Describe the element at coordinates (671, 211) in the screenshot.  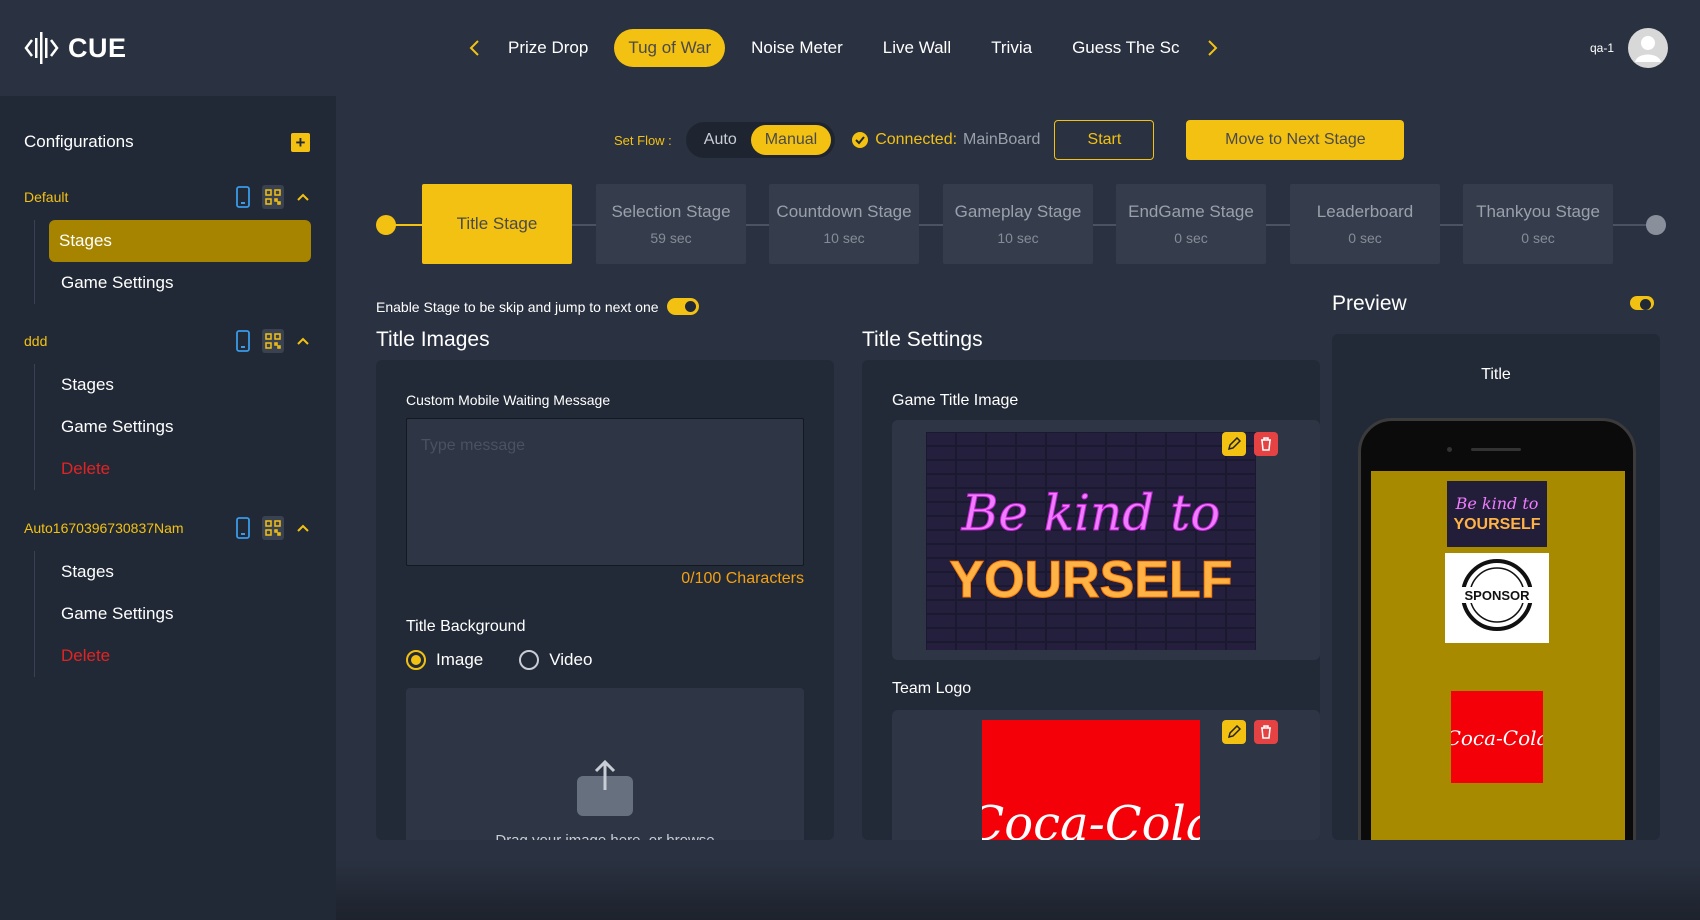
I see `stage-name: Selection Stage` at that location.